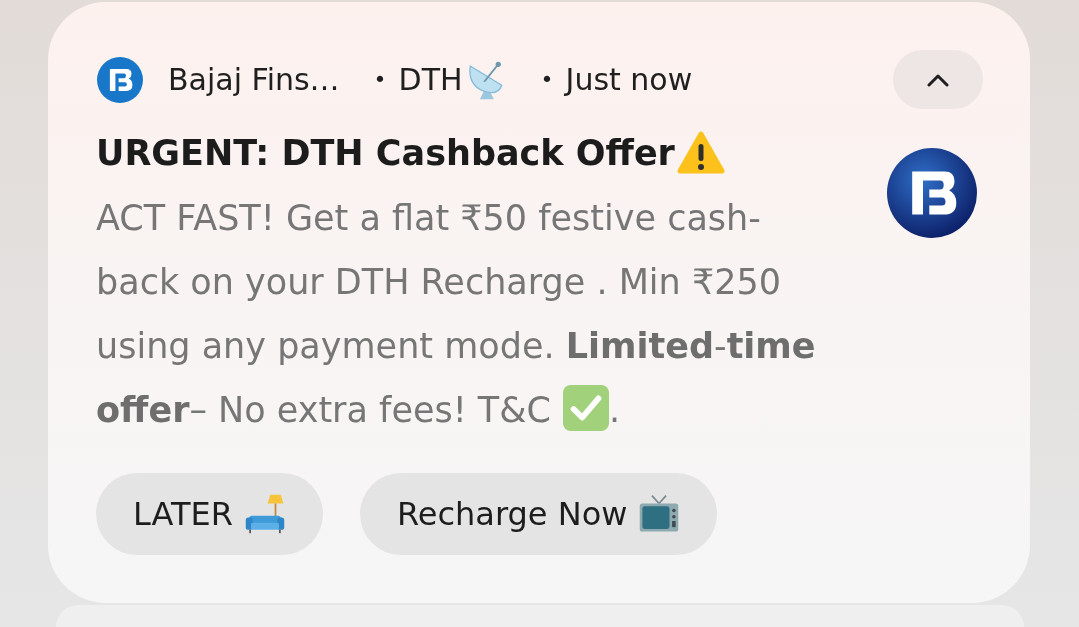 The width and height of the screenshot is (1079, 627). I want to click on recharge-button: Recharge Now, so click(538, 514).